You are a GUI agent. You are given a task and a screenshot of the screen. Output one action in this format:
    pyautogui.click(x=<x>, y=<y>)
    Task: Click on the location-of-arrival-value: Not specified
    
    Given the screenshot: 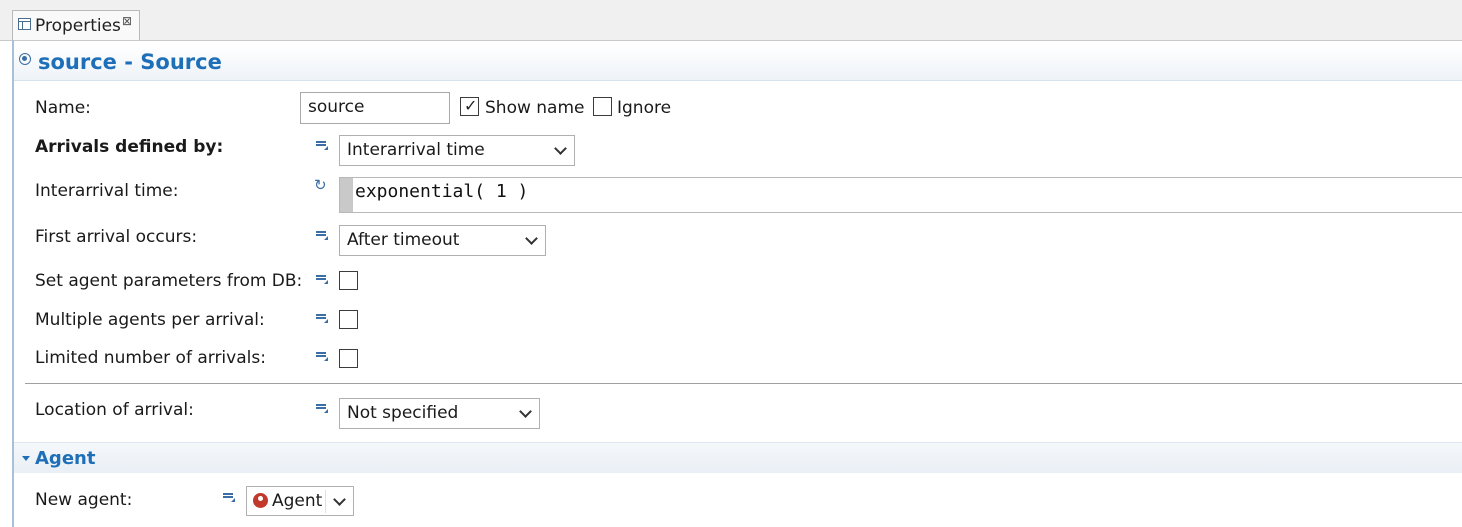 What is the action you would take?
    pyautogui.click(x=403, y=413)
    